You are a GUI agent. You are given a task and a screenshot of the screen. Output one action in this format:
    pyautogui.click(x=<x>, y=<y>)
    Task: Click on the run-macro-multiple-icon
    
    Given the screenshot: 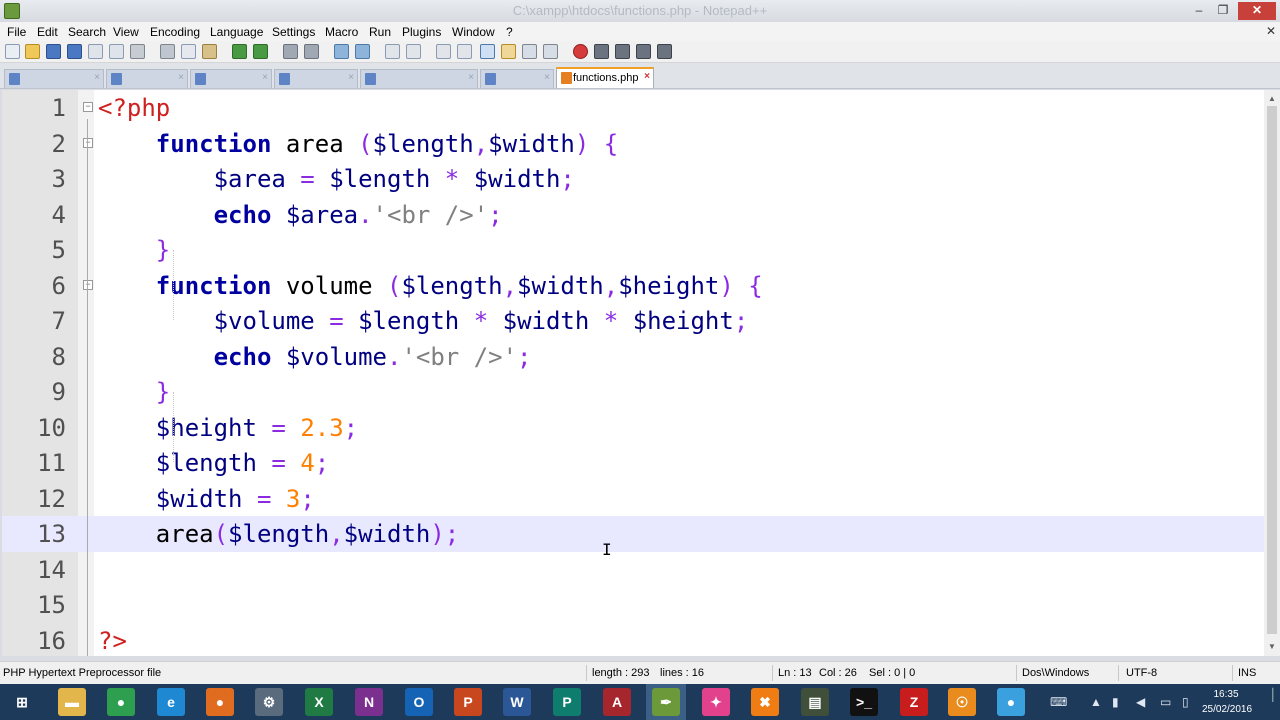 What is the action you would take?
    pyautogui.click(x=643, y=51)
    